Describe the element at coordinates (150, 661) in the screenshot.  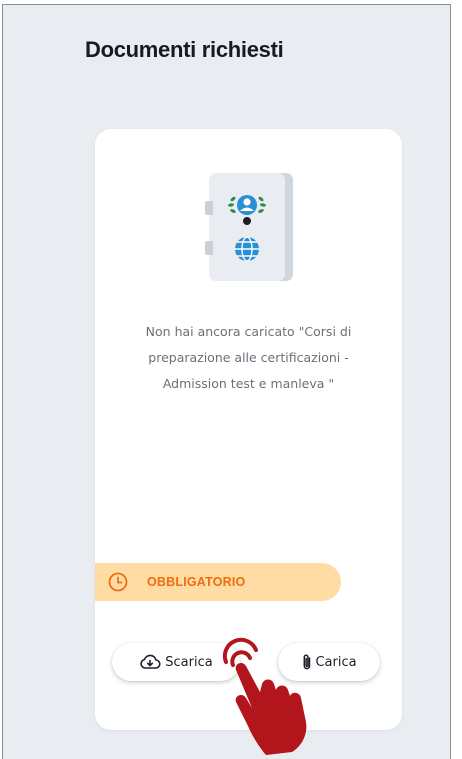
I see `cloud-download-icon` at that location.